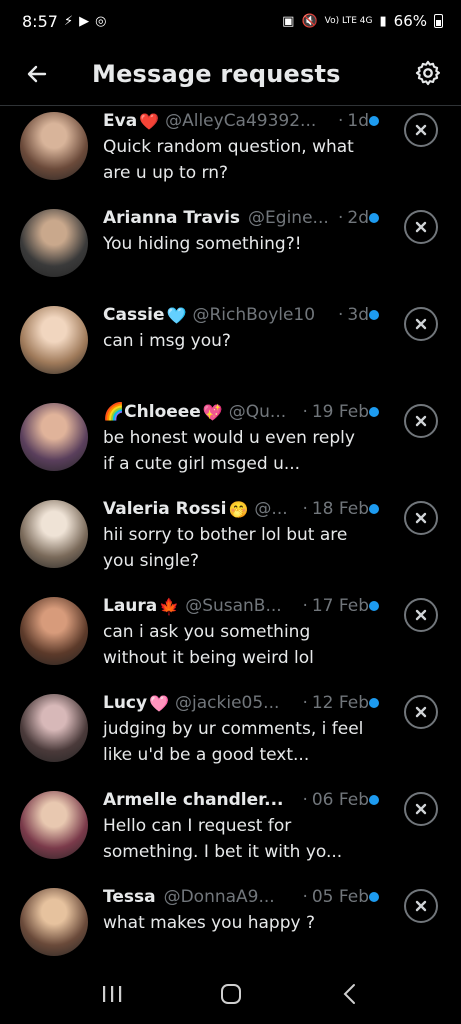 The image size is (461, 1024). Describe the element at coordinates (348, 21) in the screenshot. I see `network-label: Vo) LTE 4G` at that location.